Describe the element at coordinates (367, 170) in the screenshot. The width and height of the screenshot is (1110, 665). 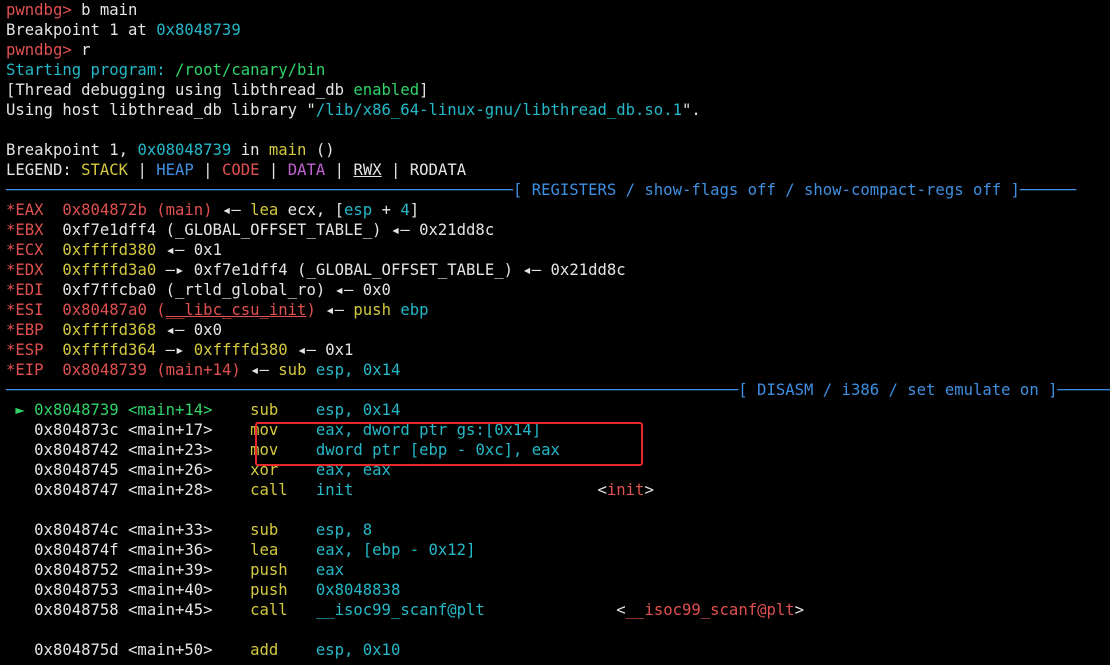
I see `terminal-segment: RWX` at that location.